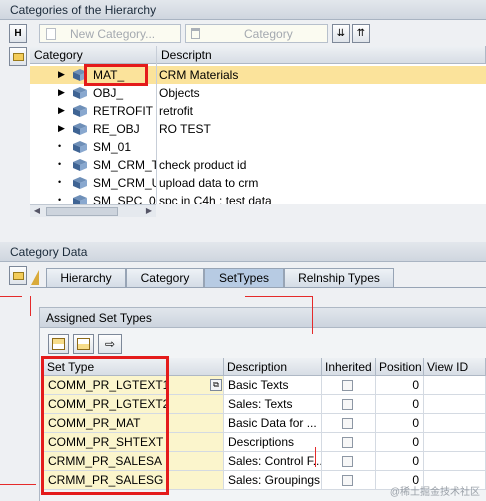 Image resolution: width=486 pixels, height=501 pixels. Describe the element at coordinates (400, 367) in the screenshot. I see `position-column-header: Position` at that location.